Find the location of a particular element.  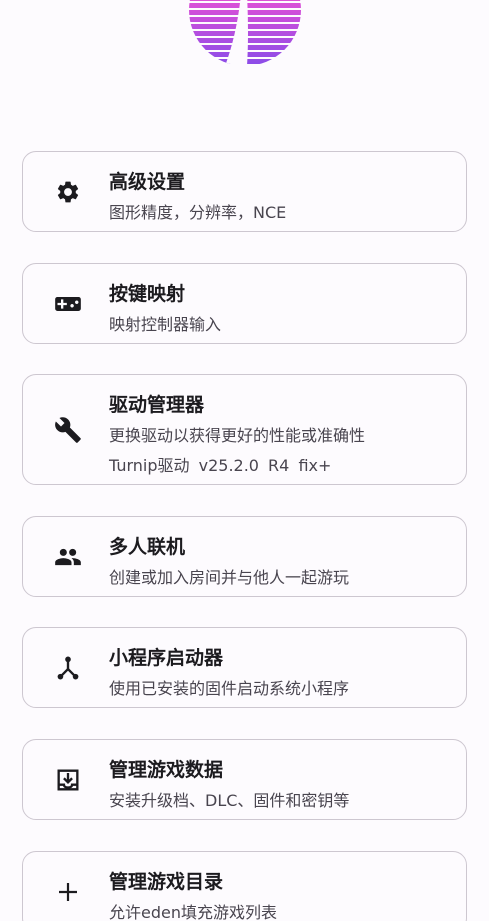

card-description: 允许eden填充游戏列表 is located at coordinates (193, 912).